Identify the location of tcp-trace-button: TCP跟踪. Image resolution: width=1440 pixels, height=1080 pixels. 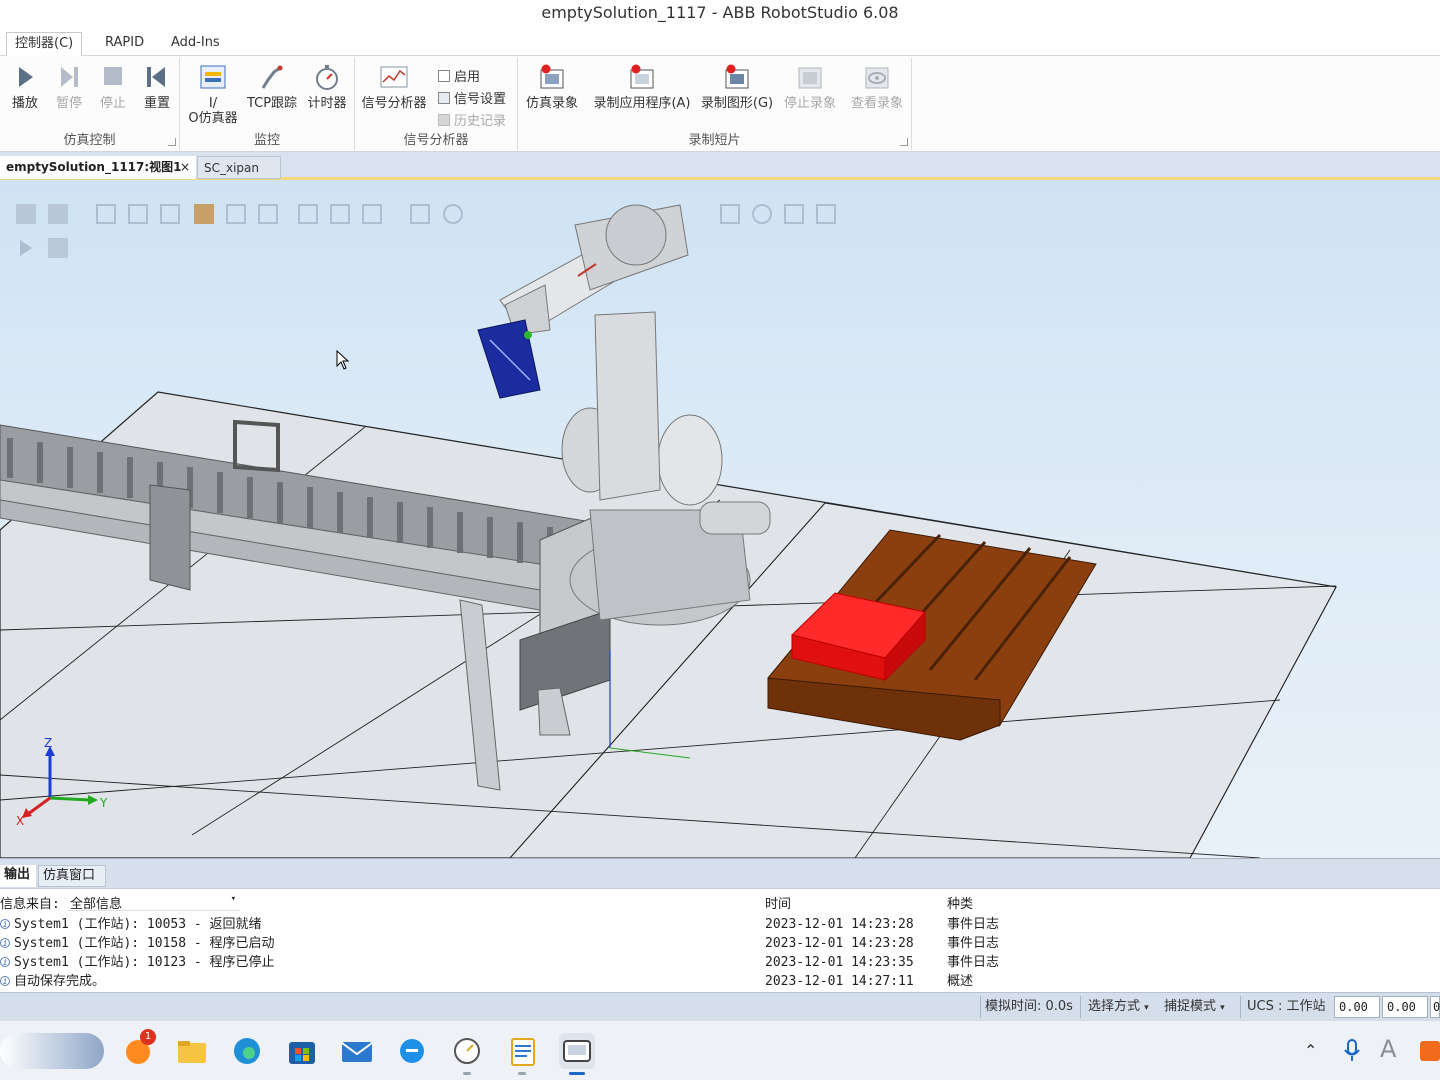
(272, 87).